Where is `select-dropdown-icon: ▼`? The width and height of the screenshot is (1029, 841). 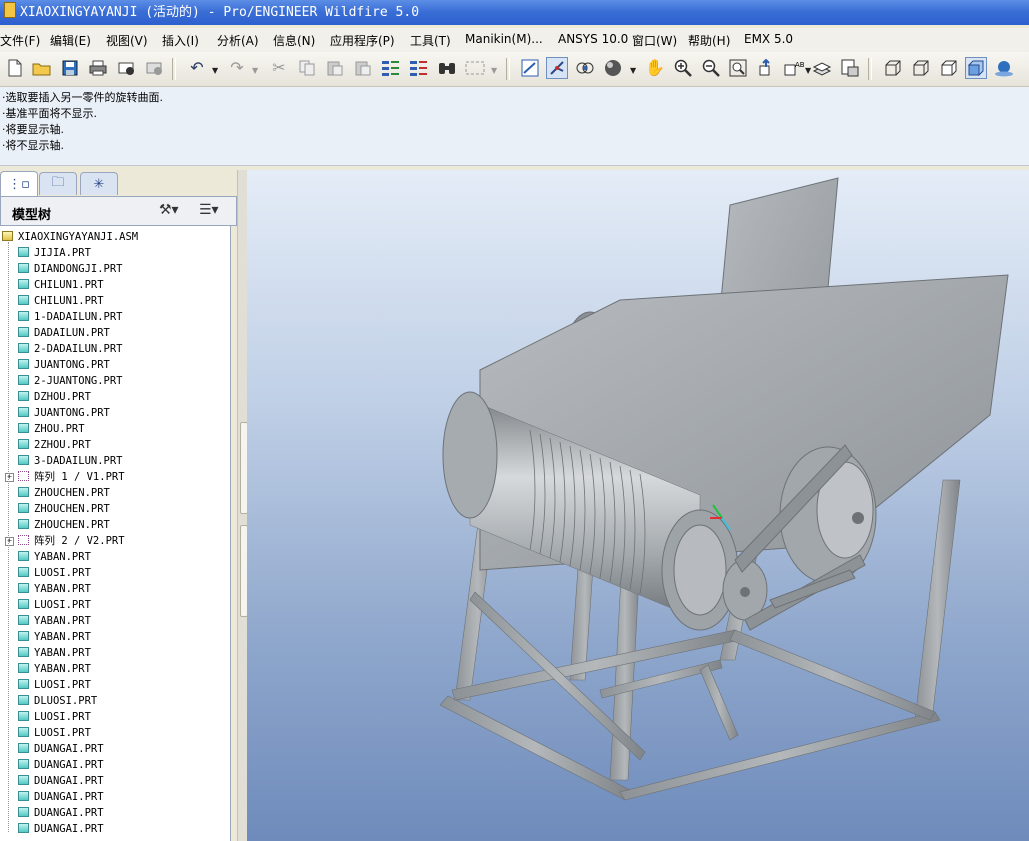 select-dropdown-icon: ▼ is located at coordinates (494, 70).